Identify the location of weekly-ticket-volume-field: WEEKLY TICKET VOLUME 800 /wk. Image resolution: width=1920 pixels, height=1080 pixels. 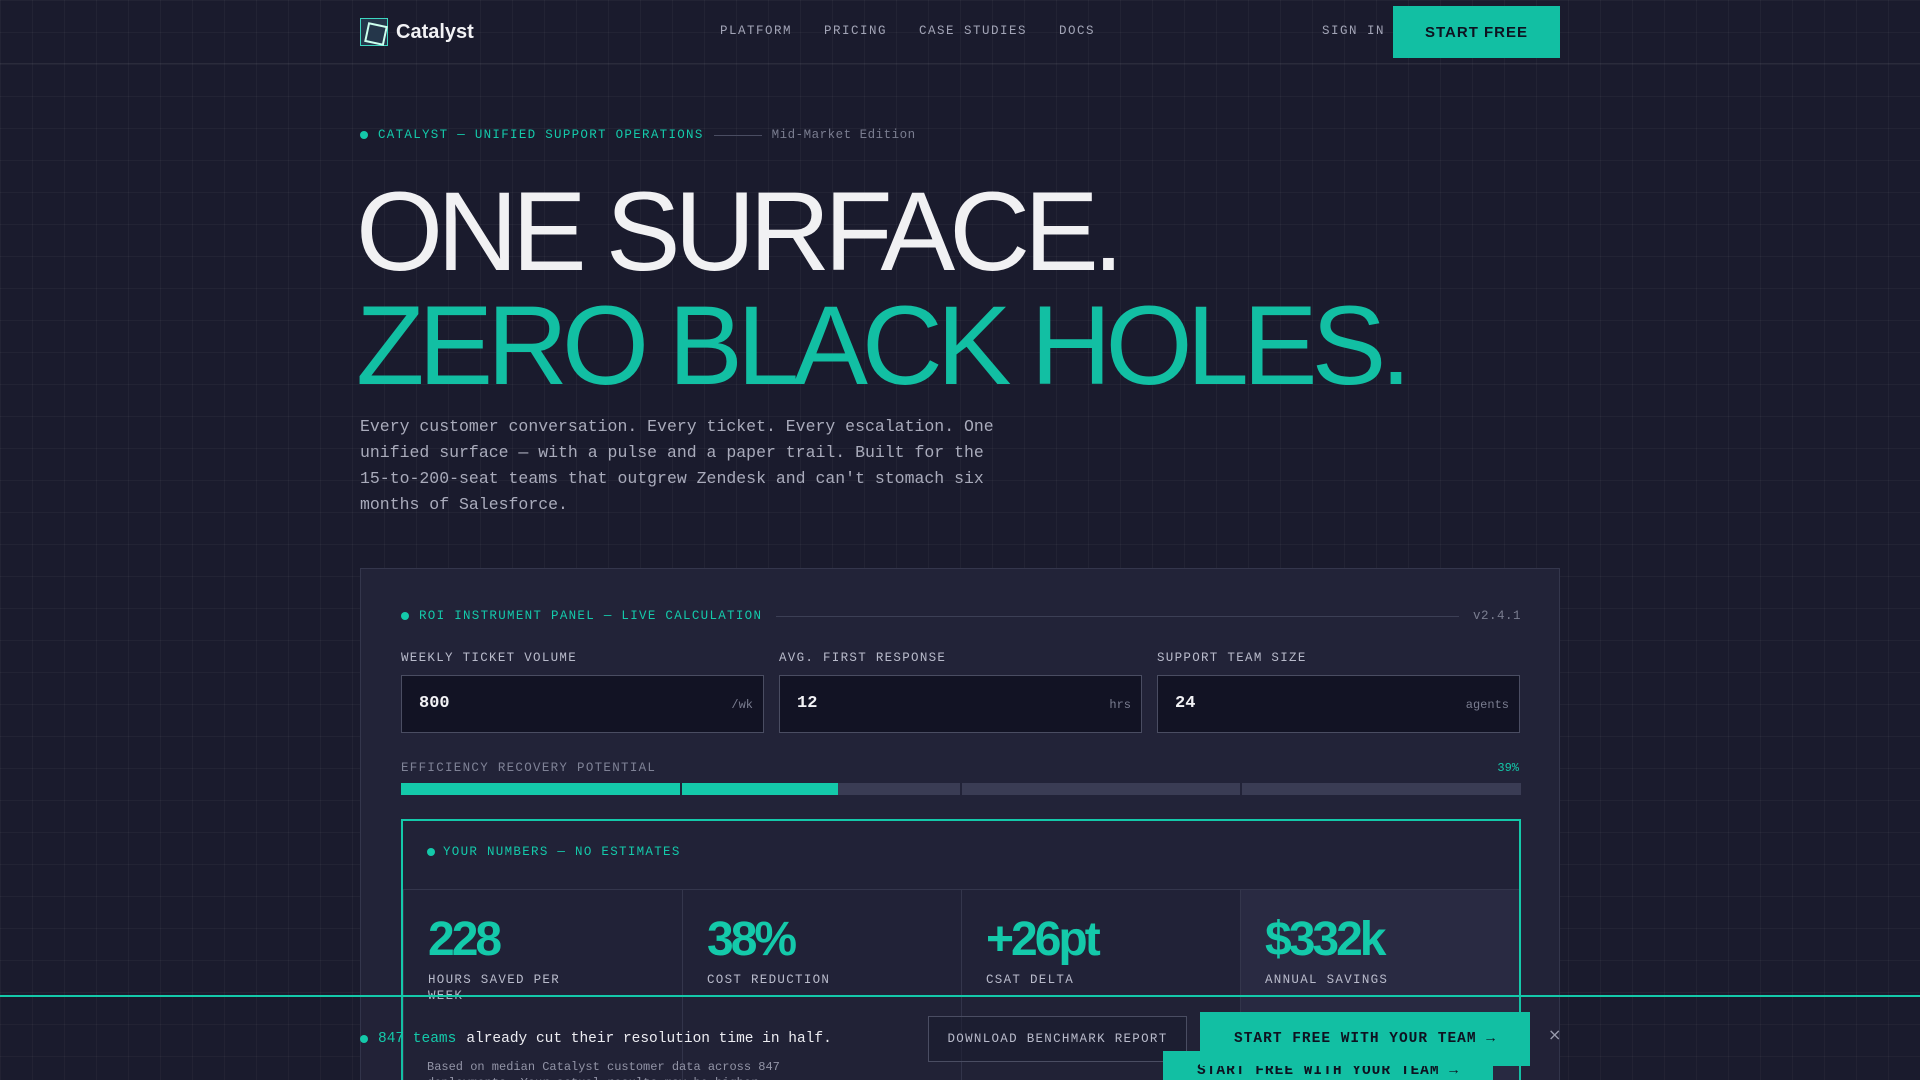
(582, 692).